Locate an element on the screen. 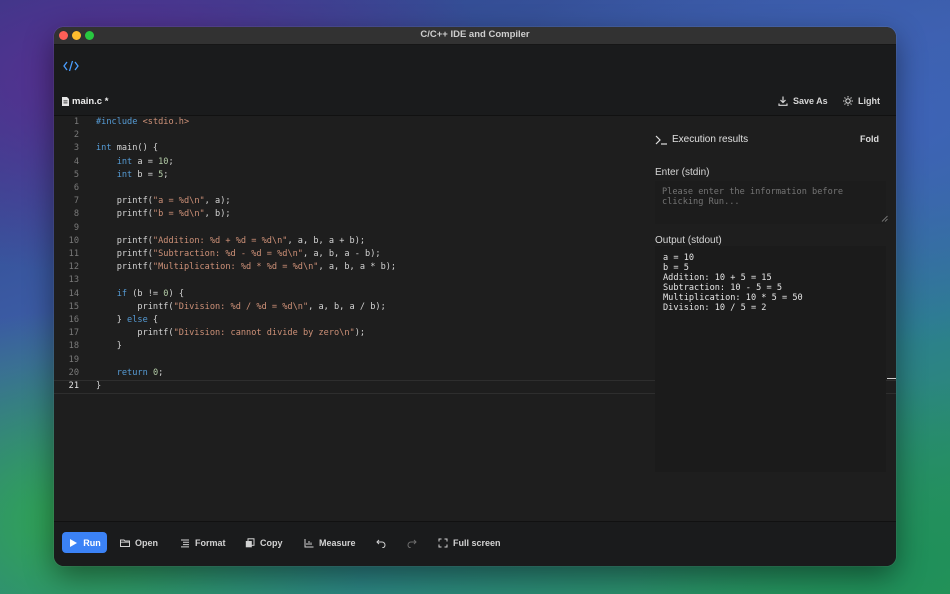  code-text: if (b != 0) { is located at coordinates (150, 293).